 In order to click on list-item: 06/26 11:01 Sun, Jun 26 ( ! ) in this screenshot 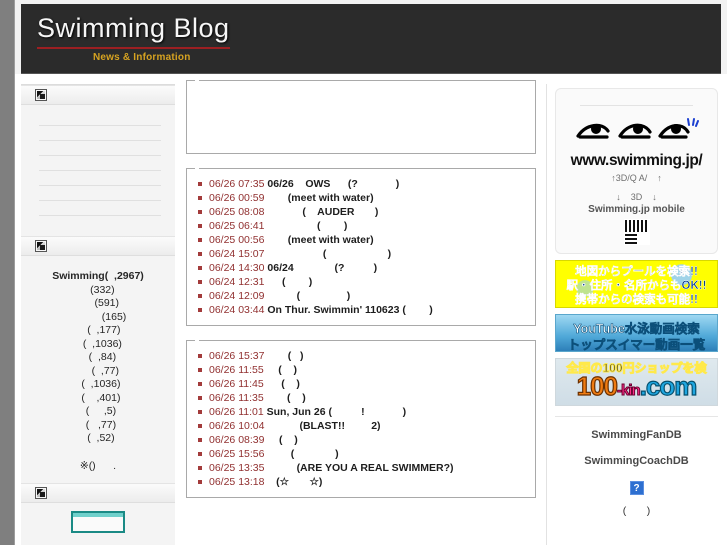, I will do `click(363, 412)`.